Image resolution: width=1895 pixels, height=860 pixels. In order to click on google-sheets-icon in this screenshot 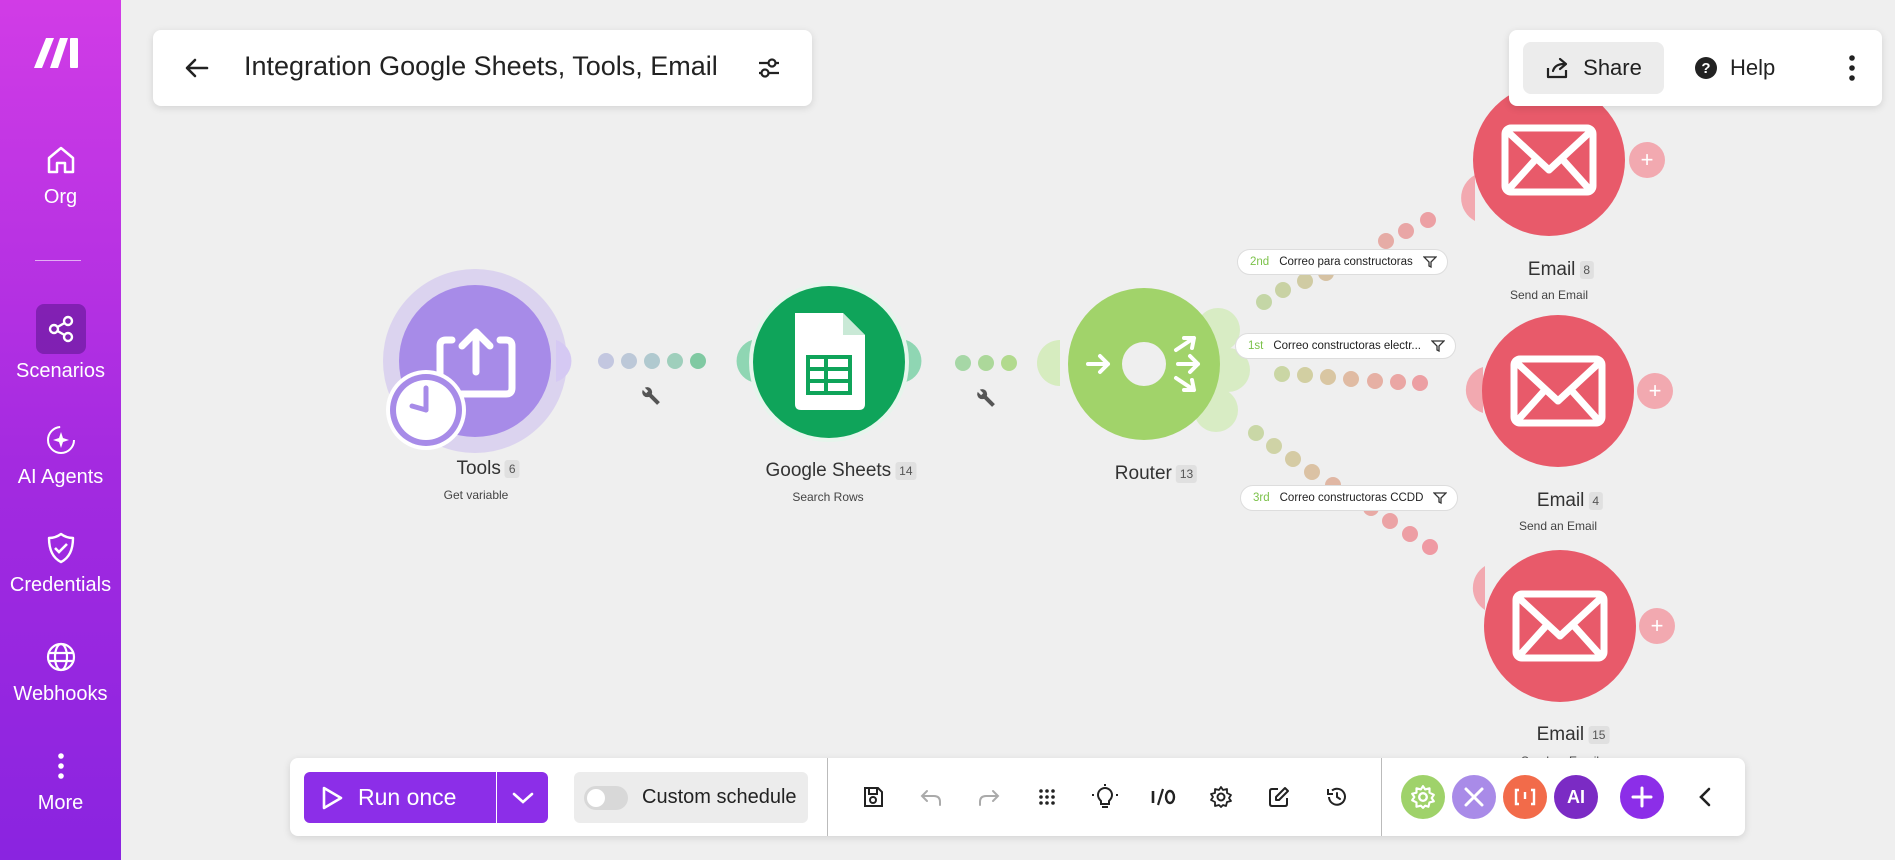, I will do `click(830, 361)`.